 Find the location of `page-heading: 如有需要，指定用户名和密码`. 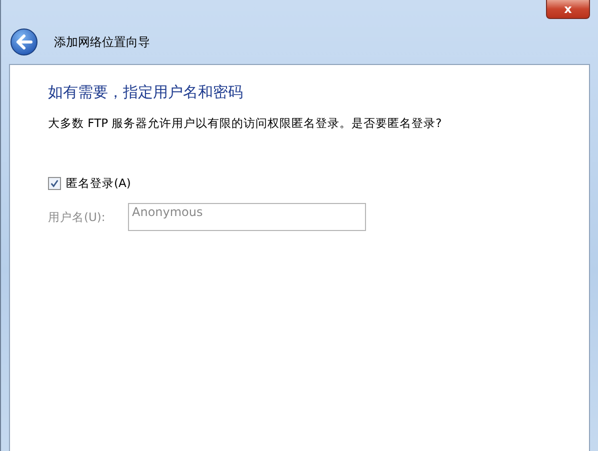

page-heading: 如有需要，指定用户名和密码 is located at coordinates (146, 92).